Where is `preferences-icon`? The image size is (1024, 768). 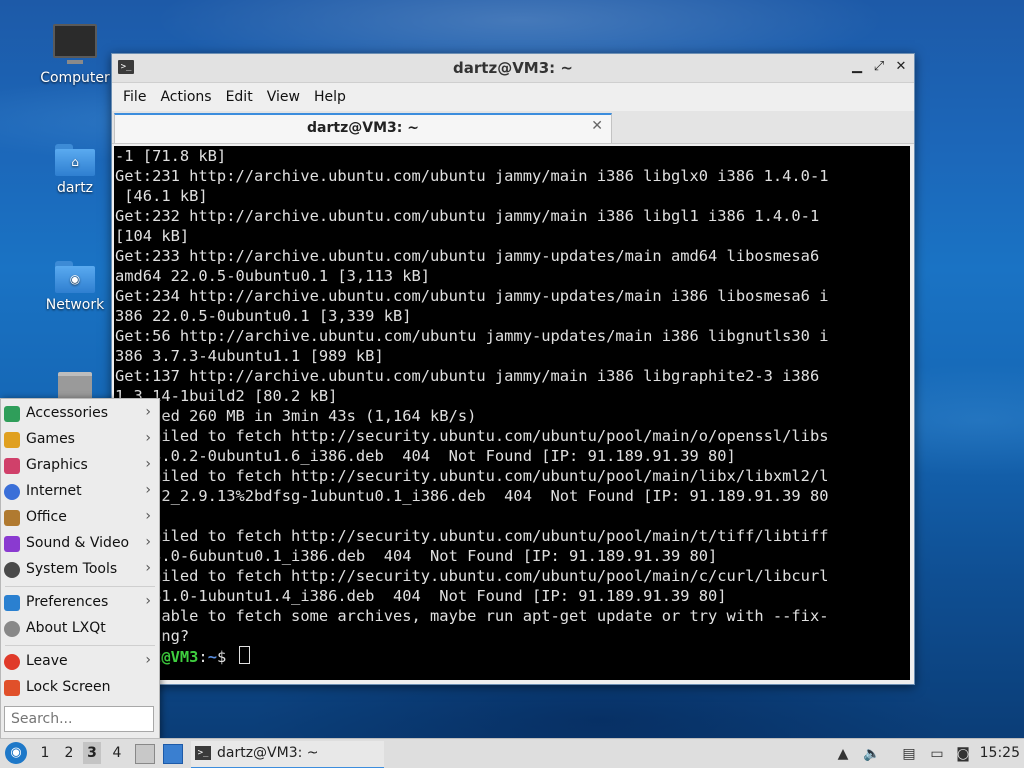
preferences-icon is located at coordinates (12, 603).